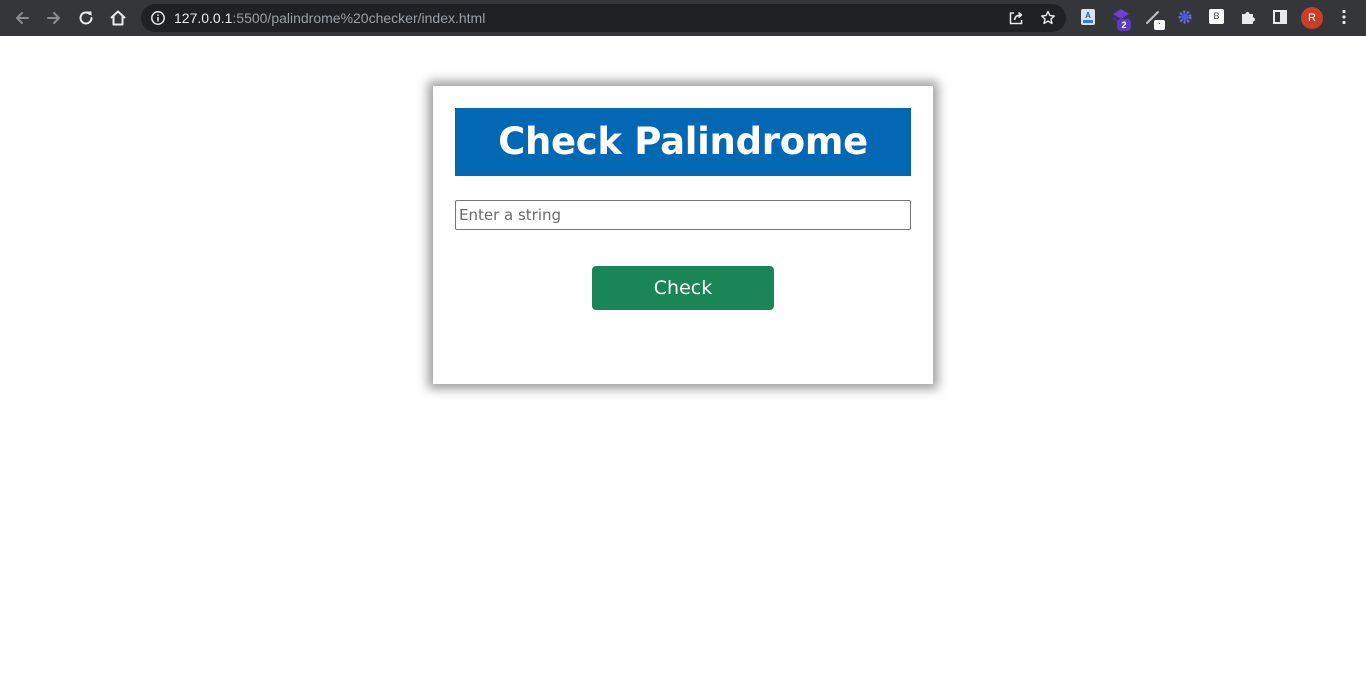  I want to click on arrow-left-icon, so click(22, 18).